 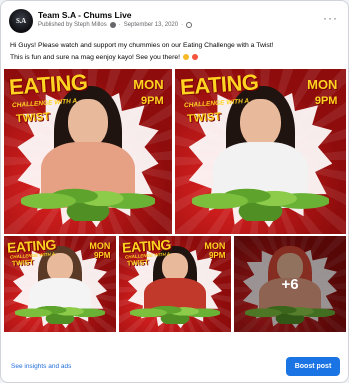 I want to click on post-date: September 13, 2020, so click(x=151, y=25).